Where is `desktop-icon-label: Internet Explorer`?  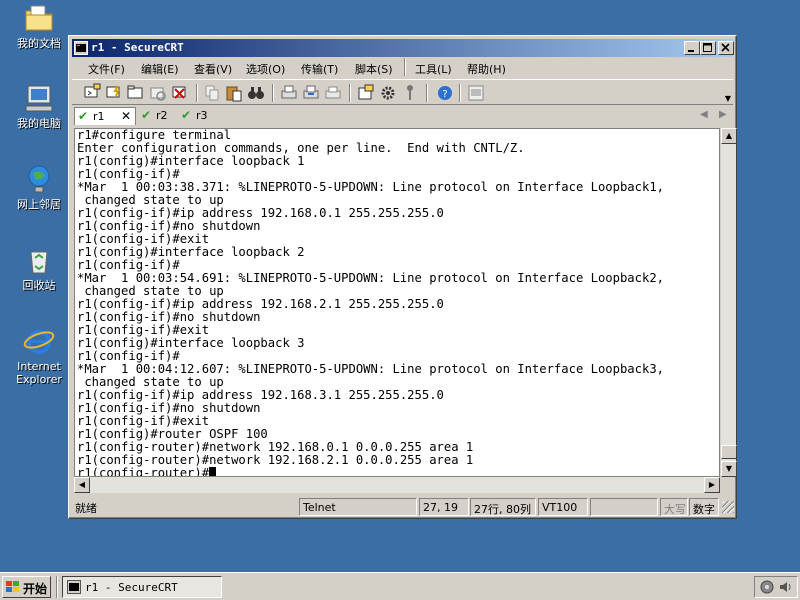
desktop-icon-label: Internet Explorer is located at coordinates (39, 373).